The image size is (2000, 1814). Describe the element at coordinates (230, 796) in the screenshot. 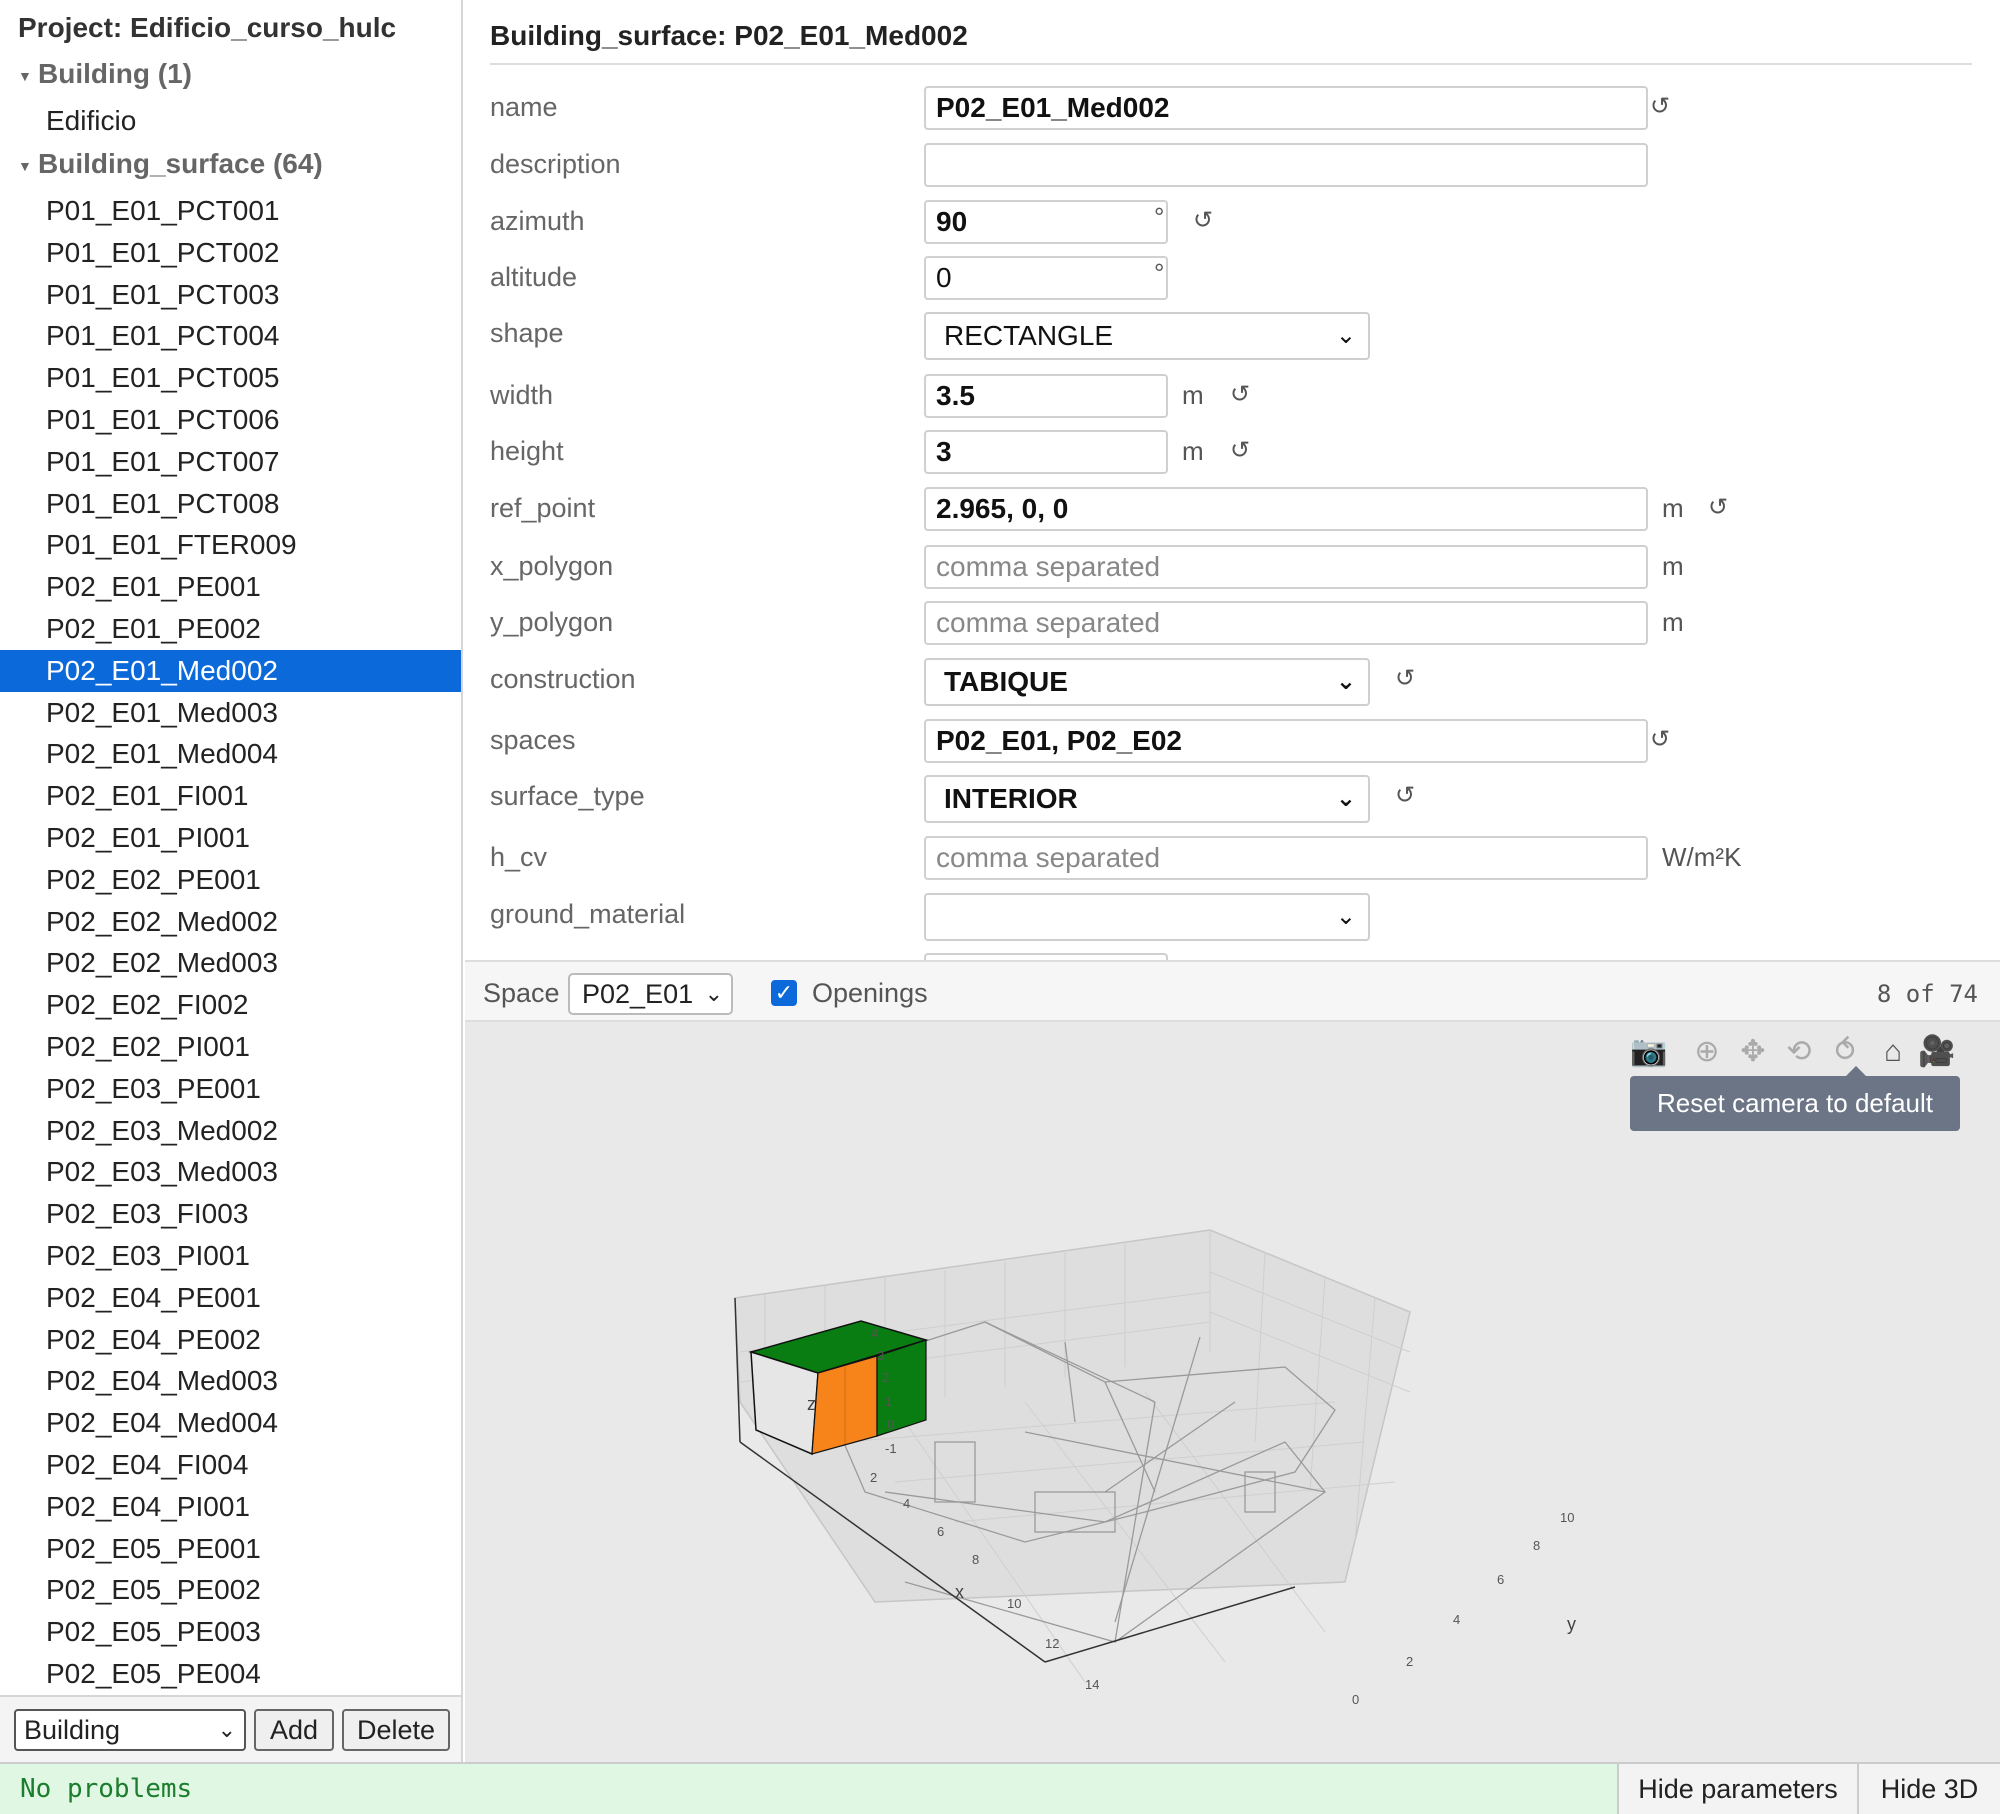

I see `tree-item-surface: P02_E01_FI001` at that location.